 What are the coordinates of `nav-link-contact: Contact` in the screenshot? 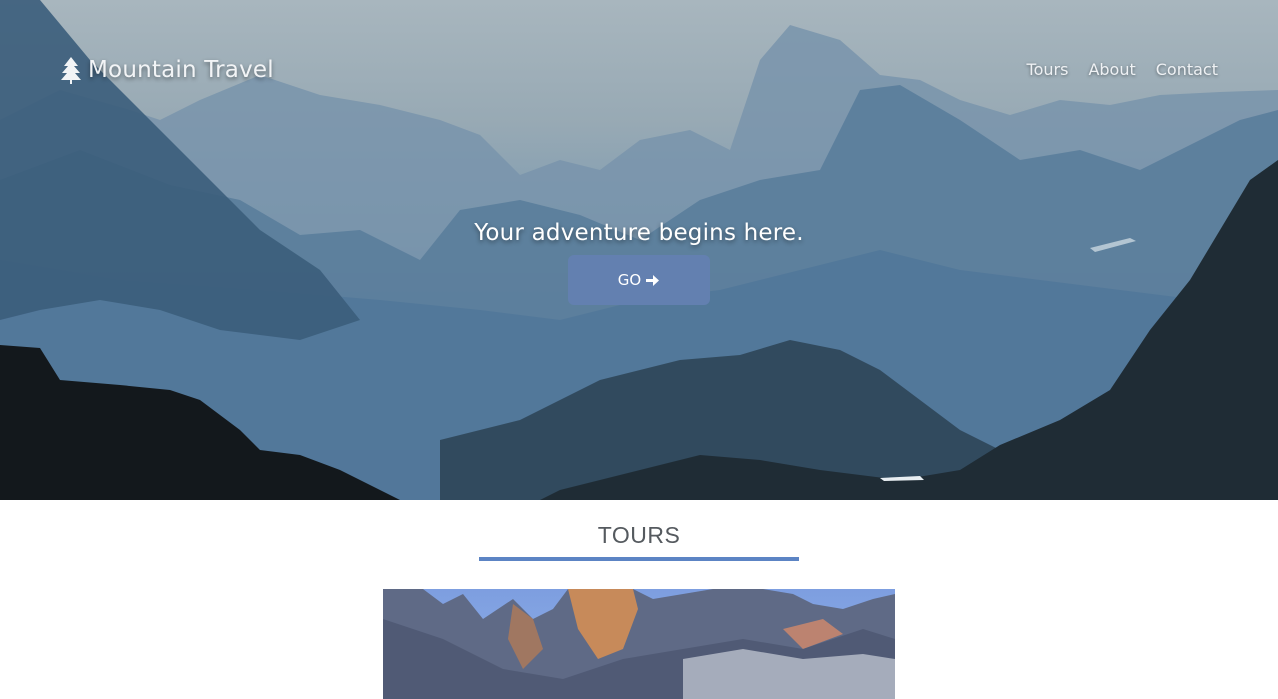 It's located at (1187, 69).